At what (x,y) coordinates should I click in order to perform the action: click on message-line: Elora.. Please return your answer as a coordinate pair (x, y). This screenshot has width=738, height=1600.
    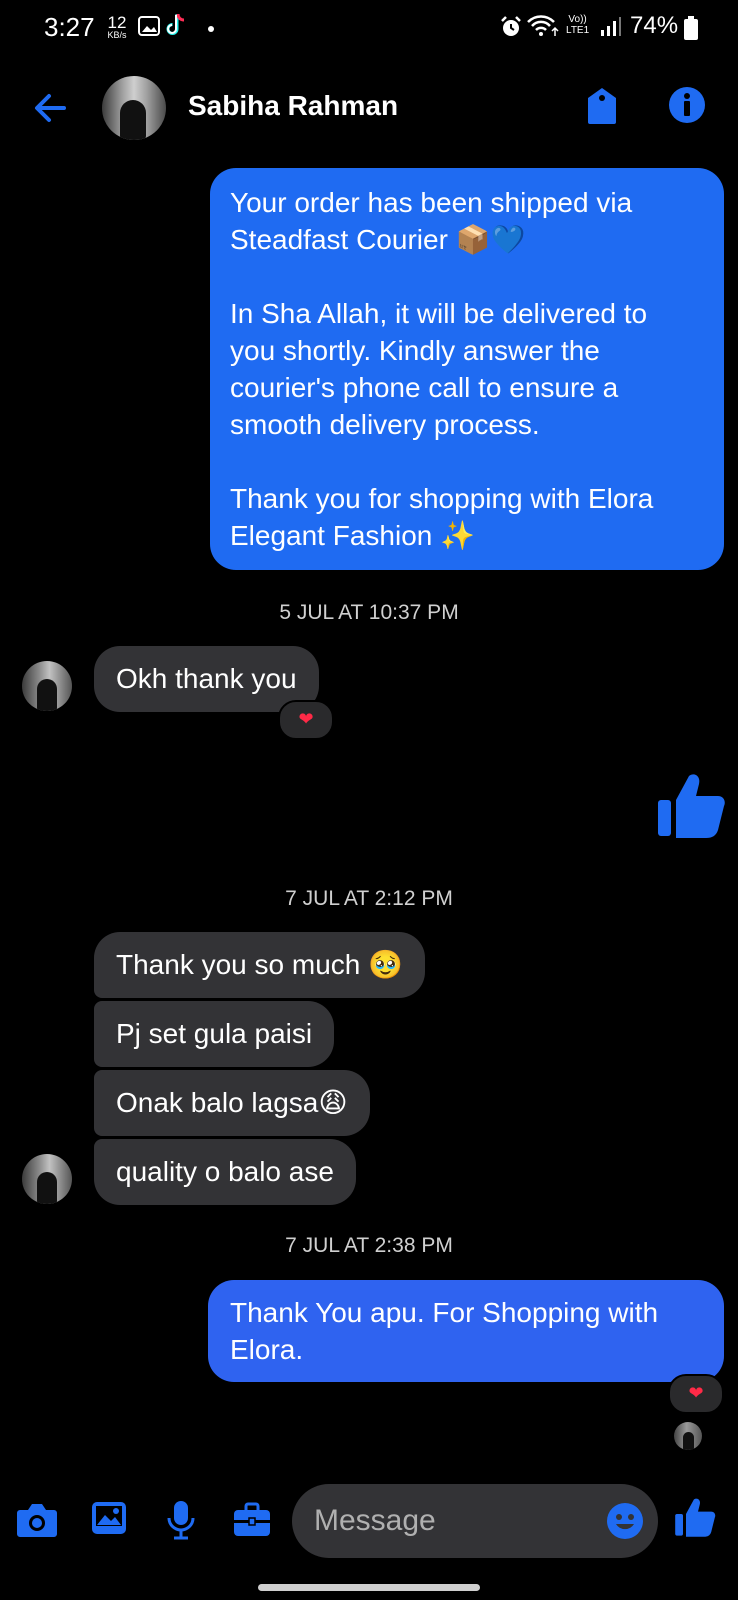
    Looking at the image, I should click on (267, 1349).